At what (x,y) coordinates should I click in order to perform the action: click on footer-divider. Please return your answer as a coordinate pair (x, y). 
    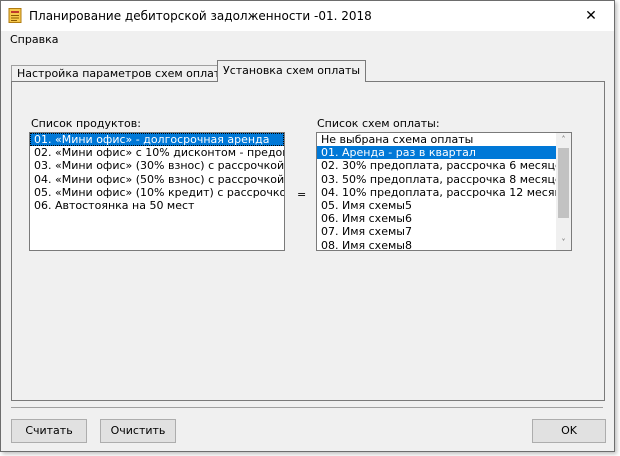
    Looking at the image, I should click on (307, 407).